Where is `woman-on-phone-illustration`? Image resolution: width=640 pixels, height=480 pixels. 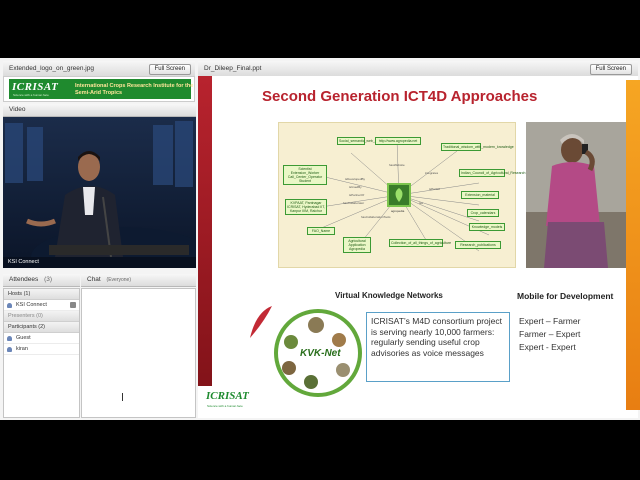 woman-on-phone-illustration is located at coordinates (576, 195).